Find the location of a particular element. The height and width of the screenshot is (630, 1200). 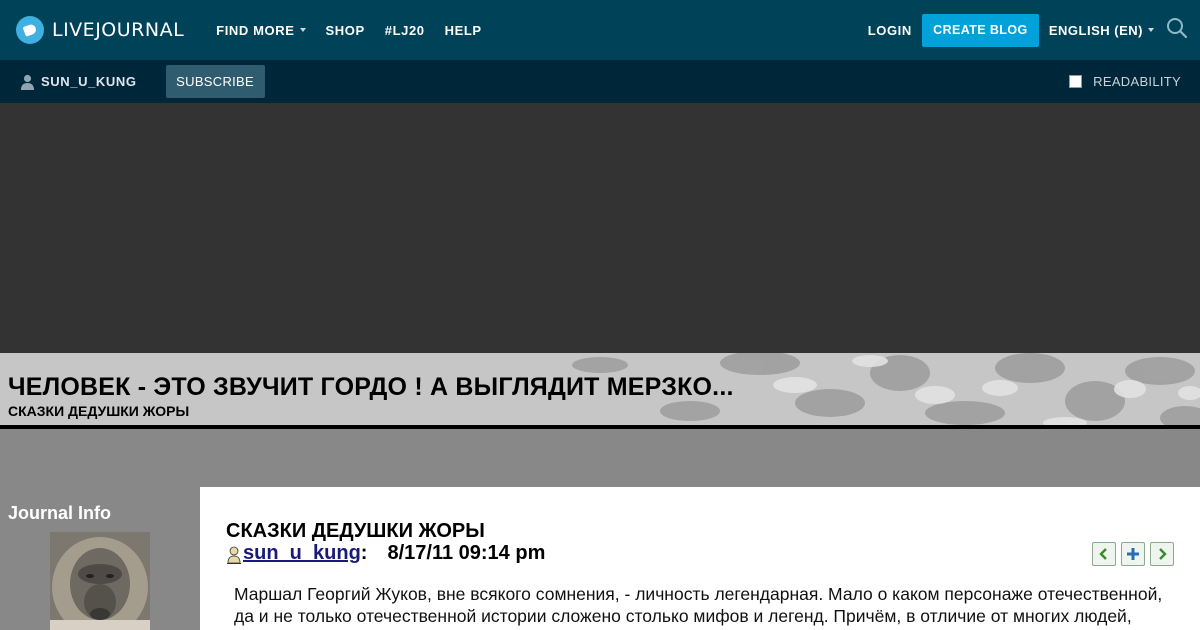

chevron-right-icon is located at coordinates (1163, 554).